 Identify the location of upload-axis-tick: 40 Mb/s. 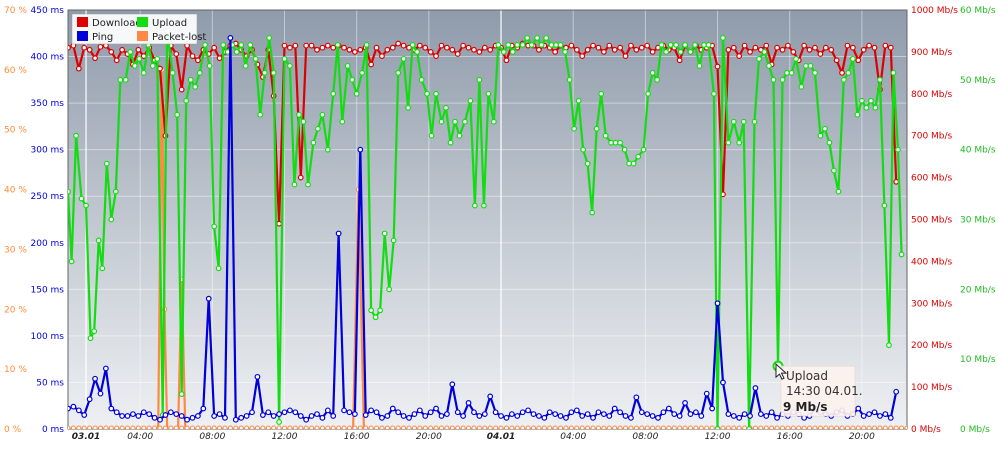
(978, 151).